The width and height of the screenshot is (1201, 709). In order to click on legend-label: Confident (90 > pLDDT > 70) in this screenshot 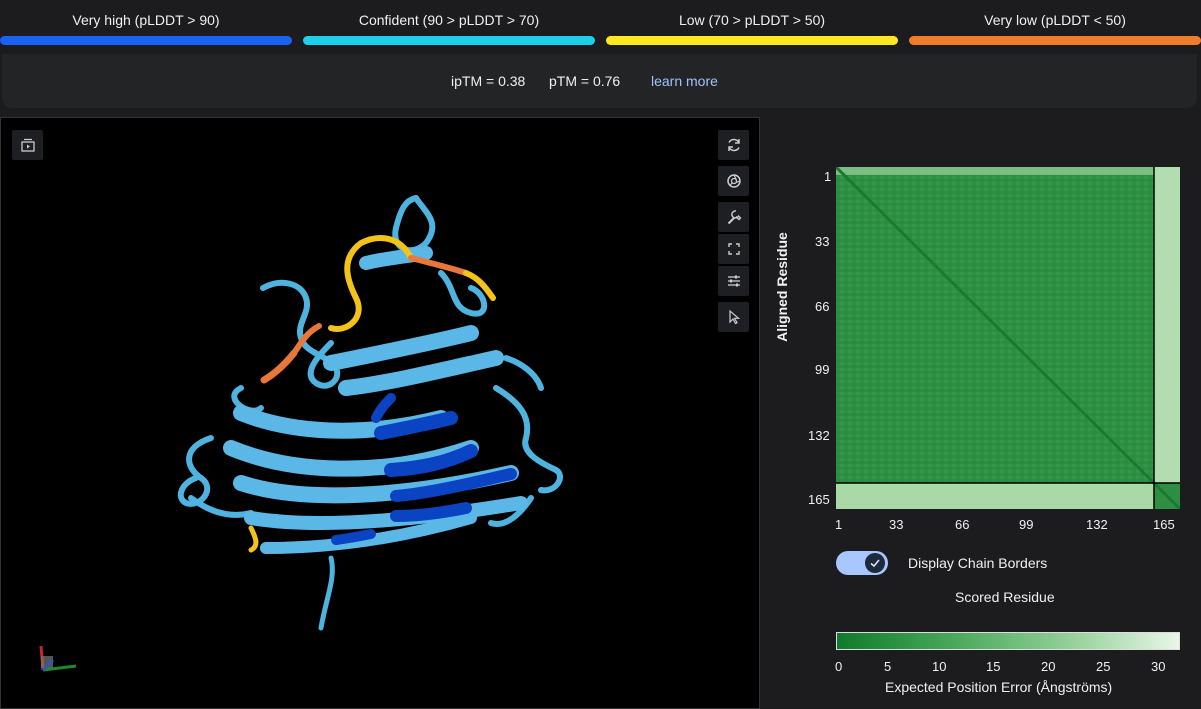, I will do `click(449, 20)`.